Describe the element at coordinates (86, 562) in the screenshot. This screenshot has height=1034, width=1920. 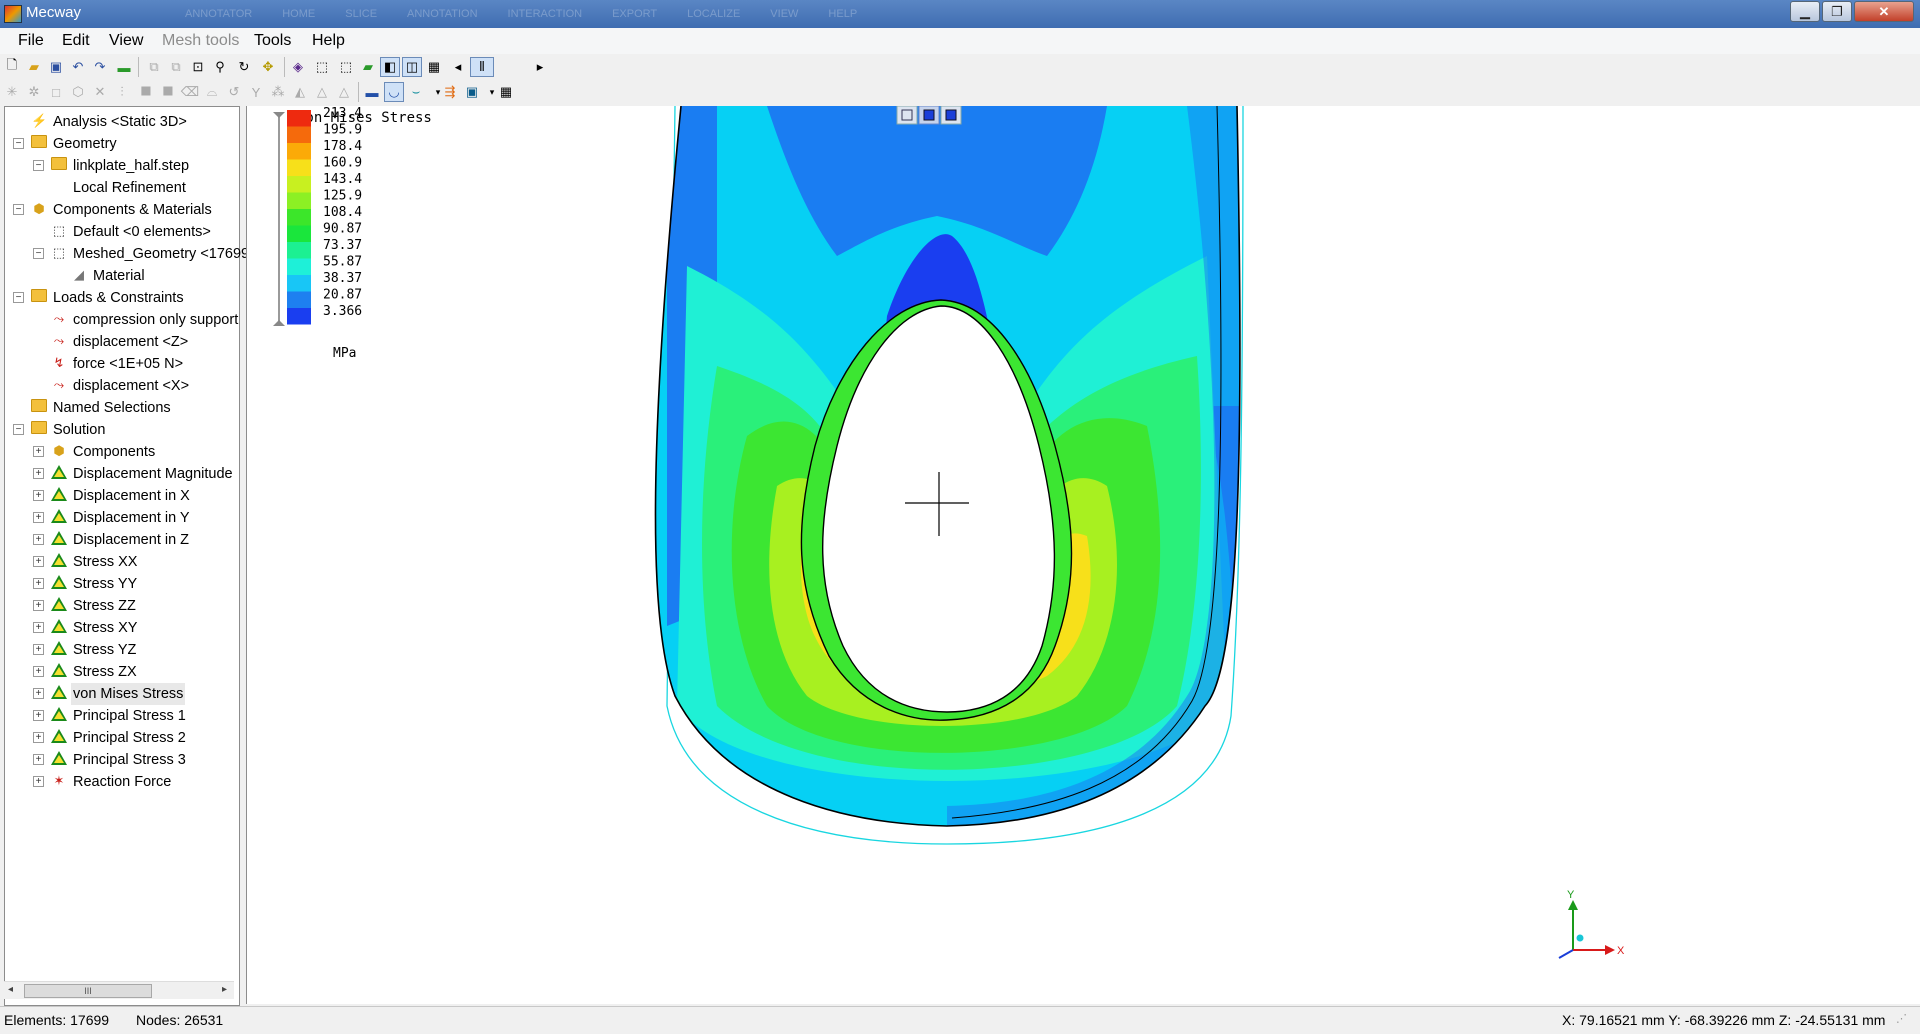
I see `tree-node-stress-xx: + Stress XX` at that location.